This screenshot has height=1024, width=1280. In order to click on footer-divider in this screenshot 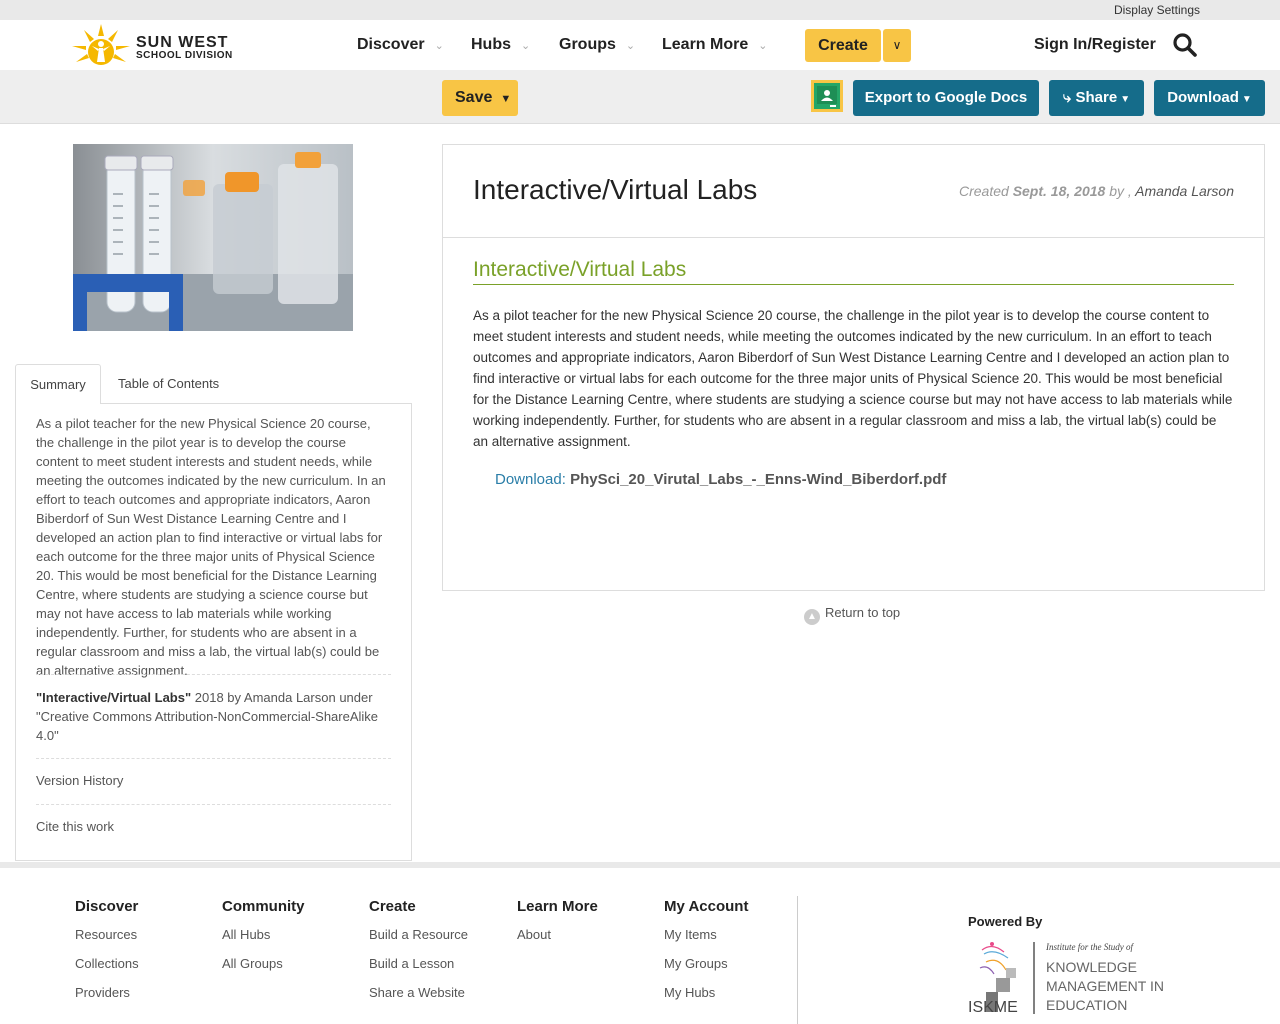, I will do `click(797, 960)`.